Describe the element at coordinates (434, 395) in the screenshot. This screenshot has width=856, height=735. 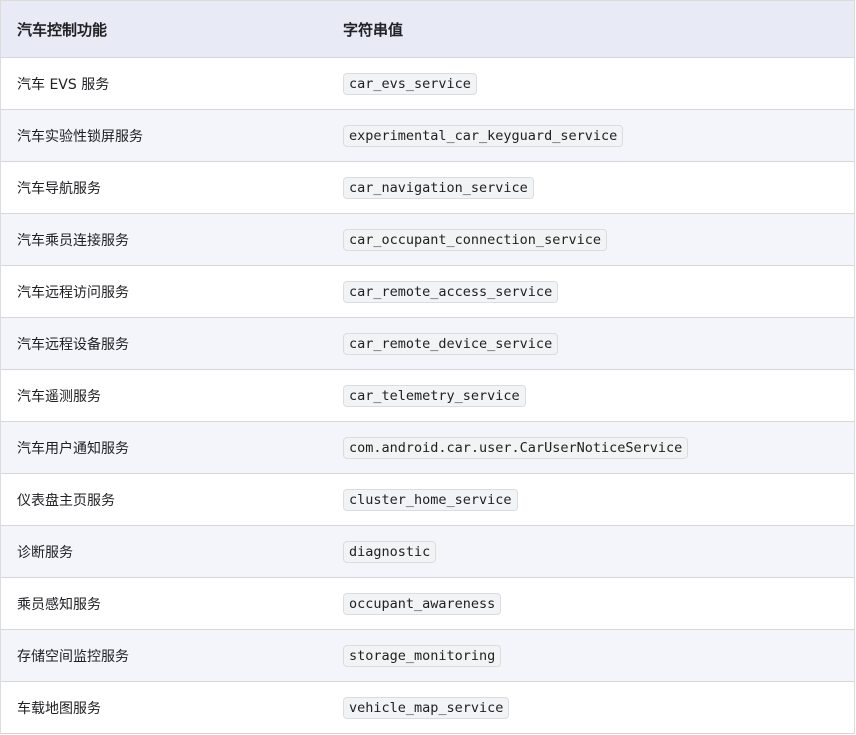
I see `string-value-code: car_telemetry_service` at that location.